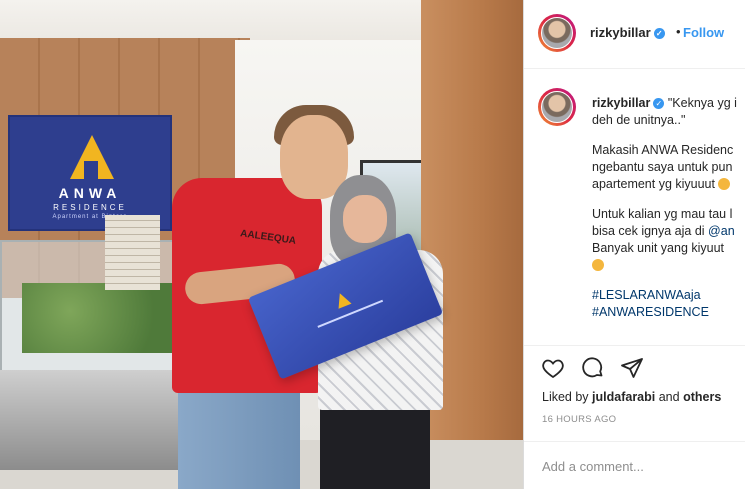 This screenshot has height=490, width=745. I want to click on likes-others-link: others, so click(702, 397).